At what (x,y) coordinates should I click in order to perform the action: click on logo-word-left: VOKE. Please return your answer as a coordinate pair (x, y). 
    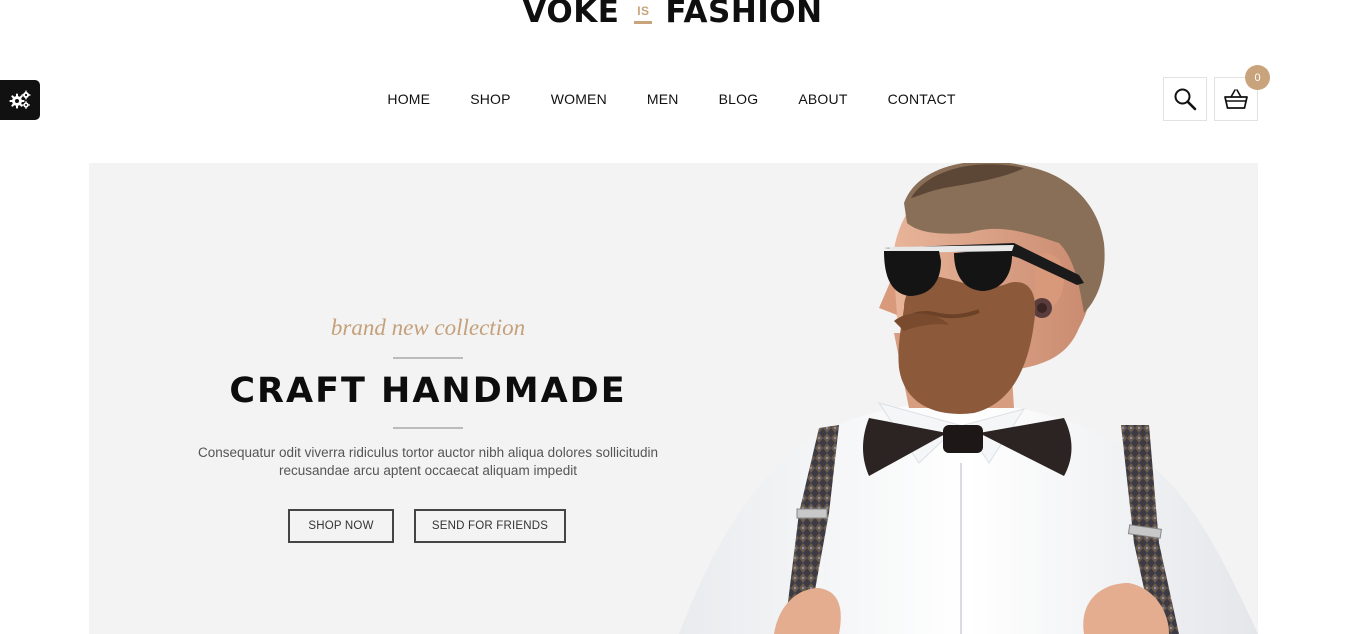
    Looking at the image, I should click on (571, 15).